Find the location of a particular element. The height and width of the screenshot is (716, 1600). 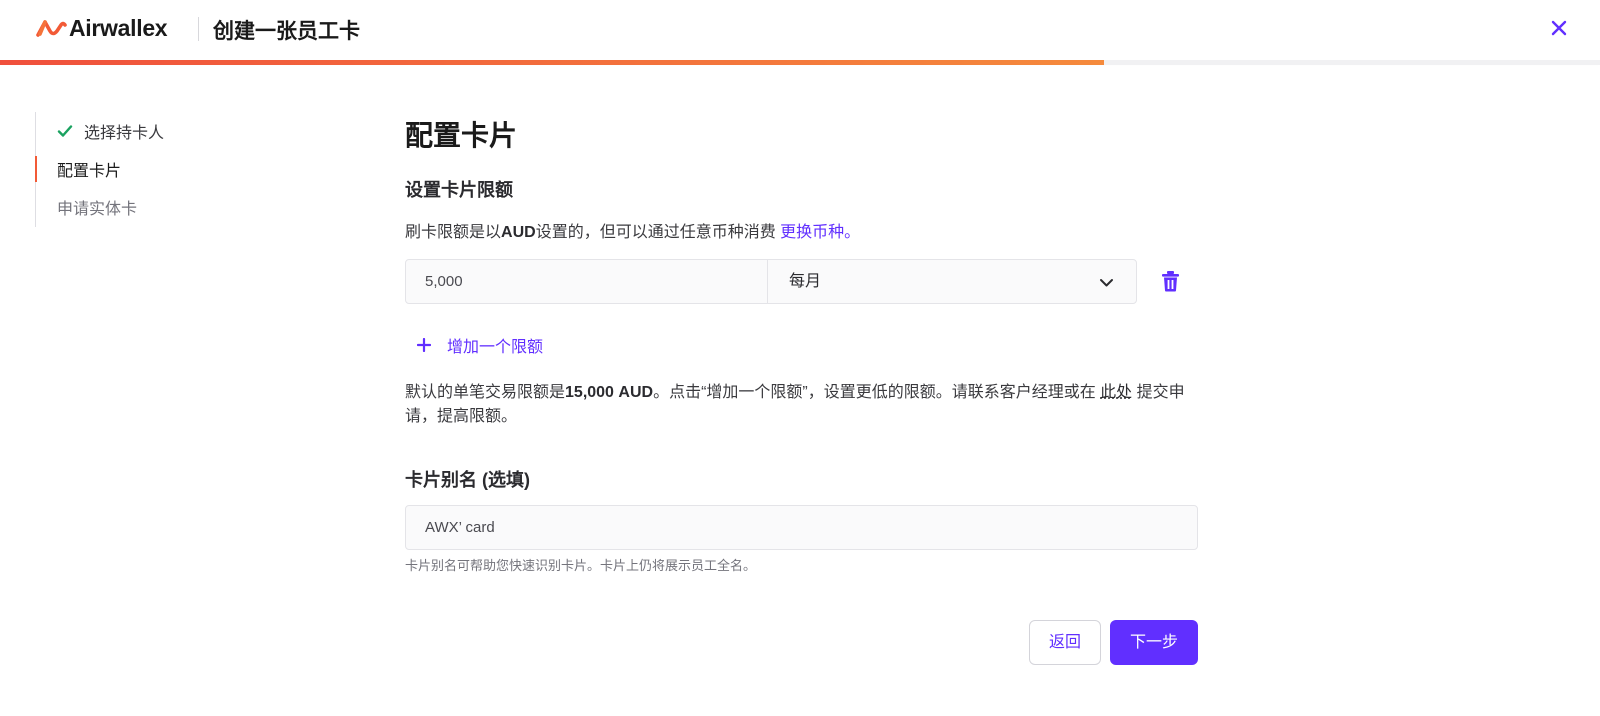

limit-period-select: 每月 is located at coordinates (952, 281).